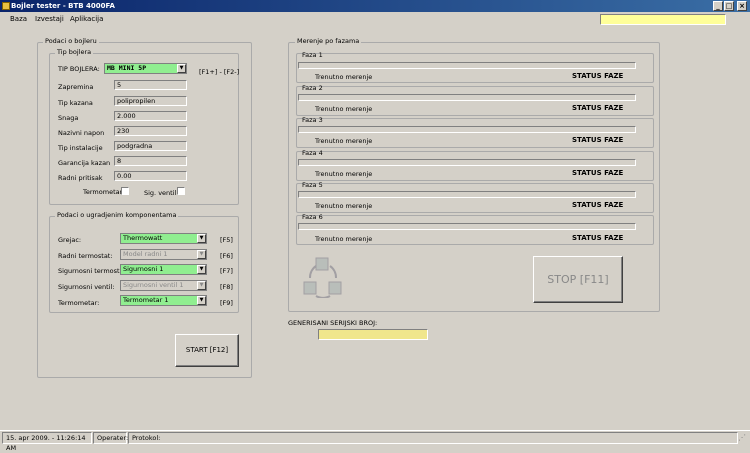 This screenshot has height=453, width=750. What do you see at coordinates (117, 215) in the screenshot?
I see `components-title: Podaci o ugradjenim komponentama` at bounding box center [117, 215].